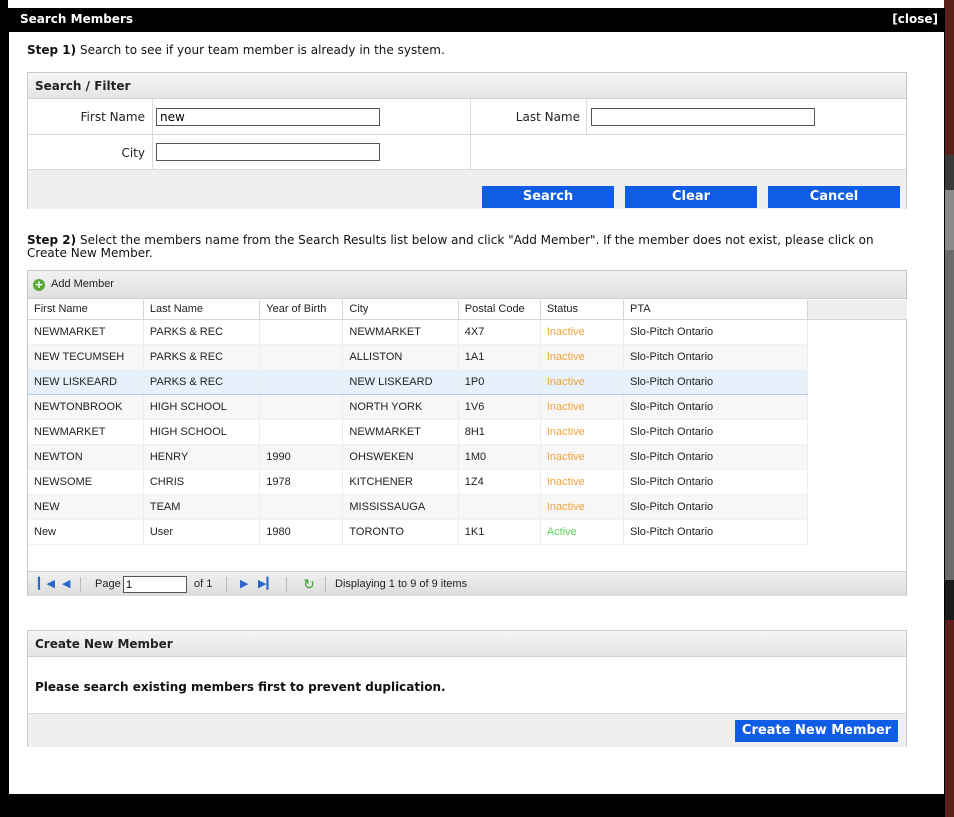 This screenshot has width=954, height=817. Describe the element at coordinates (548, 197) in the screenshot. I see `search-button: Search` at that location.